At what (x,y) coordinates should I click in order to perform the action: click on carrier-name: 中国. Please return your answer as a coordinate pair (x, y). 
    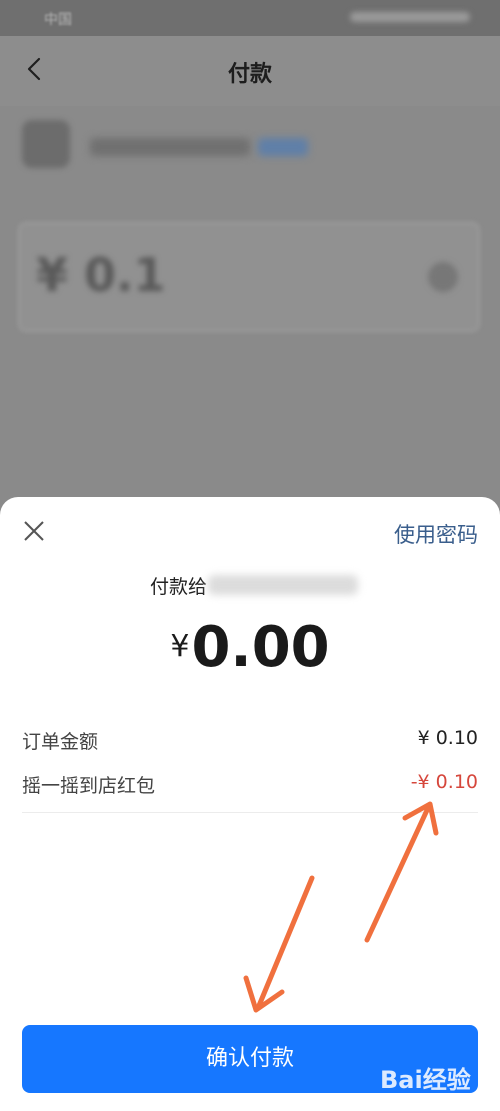
    Looking at the image, I should click on (58, 20).